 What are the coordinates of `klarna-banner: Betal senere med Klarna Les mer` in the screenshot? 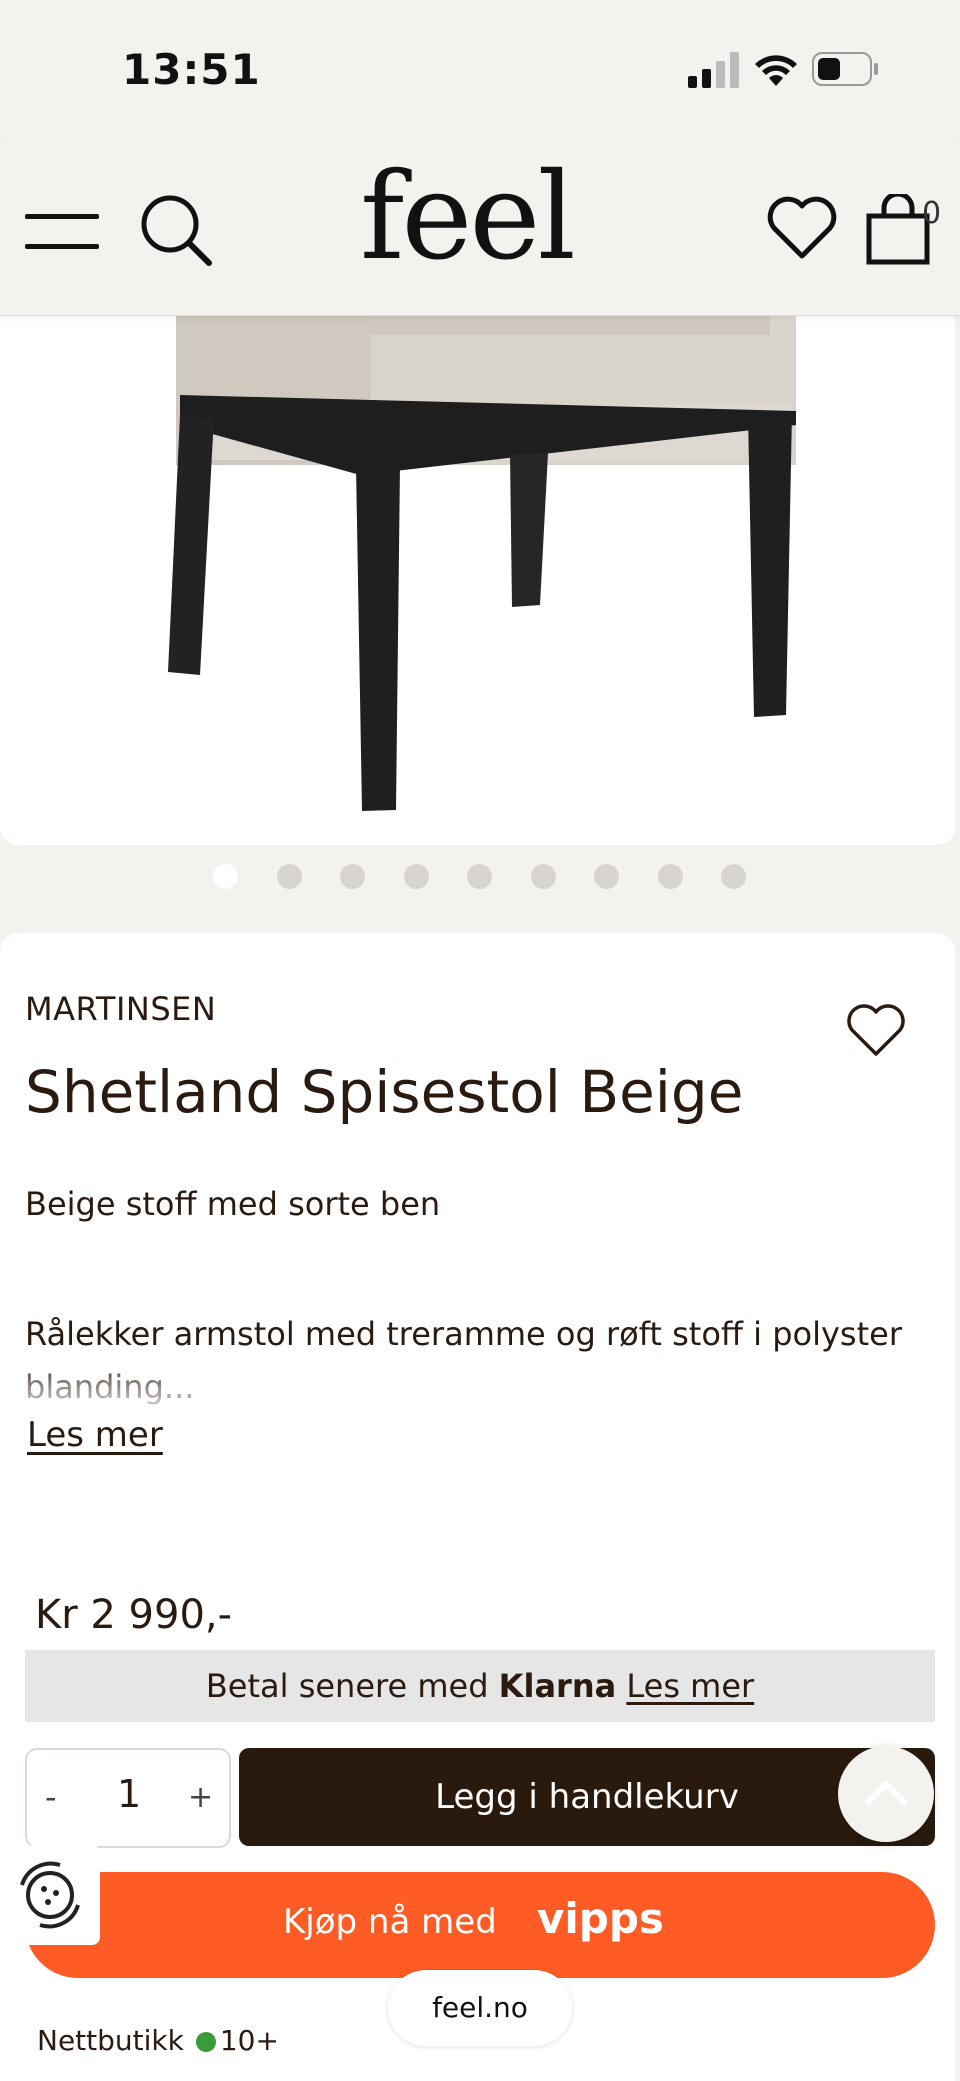 It's located at (480, 1686).